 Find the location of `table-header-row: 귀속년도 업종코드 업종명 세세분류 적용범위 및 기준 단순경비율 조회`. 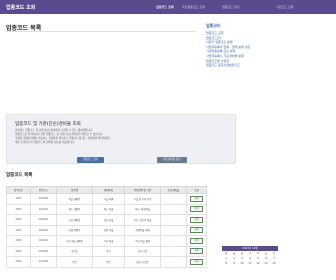

table-header-row: 귀속년도 업종코드 업종명 세세분류 적용범위 및 기준 단순경비율 조회 is located at coordinates (106, 190).